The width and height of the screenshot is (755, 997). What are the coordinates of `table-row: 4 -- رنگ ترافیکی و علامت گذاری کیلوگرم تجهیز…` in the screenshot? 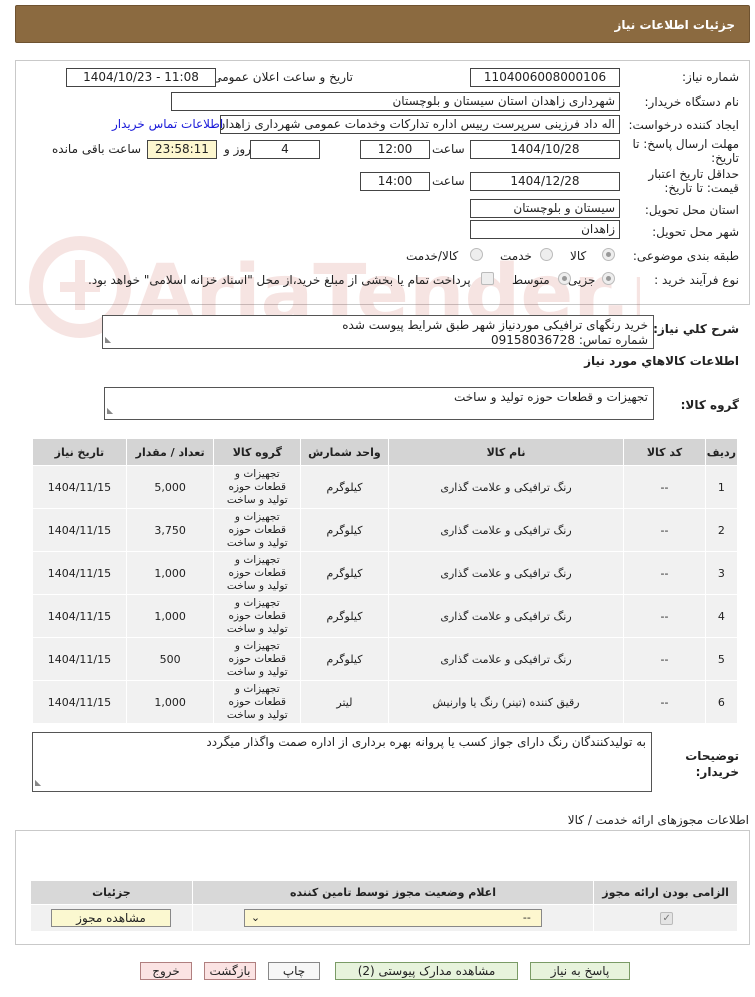 It's located at (385, 616).